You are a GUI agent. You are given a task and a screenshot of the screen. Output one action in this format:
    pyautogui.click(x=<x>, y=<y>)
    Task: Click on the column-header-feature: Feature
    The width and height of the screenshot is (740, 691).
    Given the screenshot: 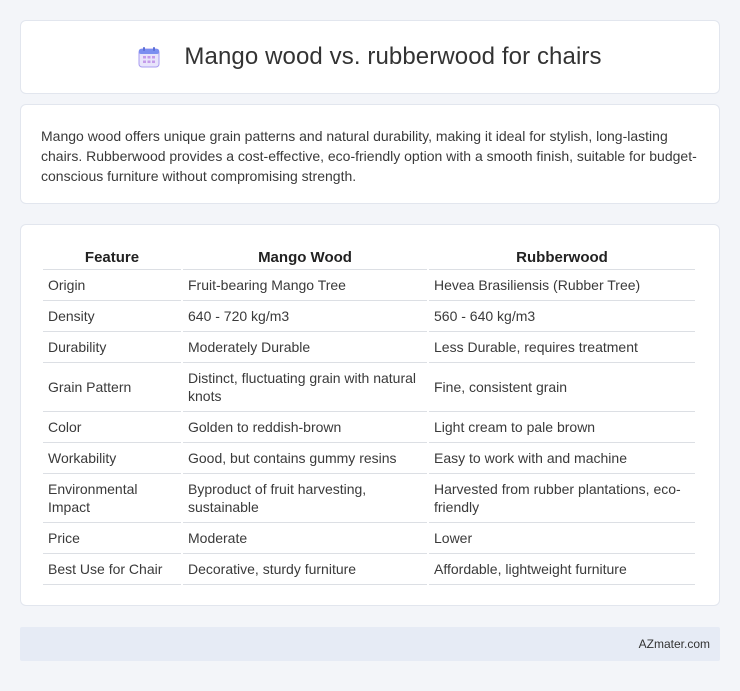 What is the action you would take?
    pyautogui.click(x=112, y=258)
    